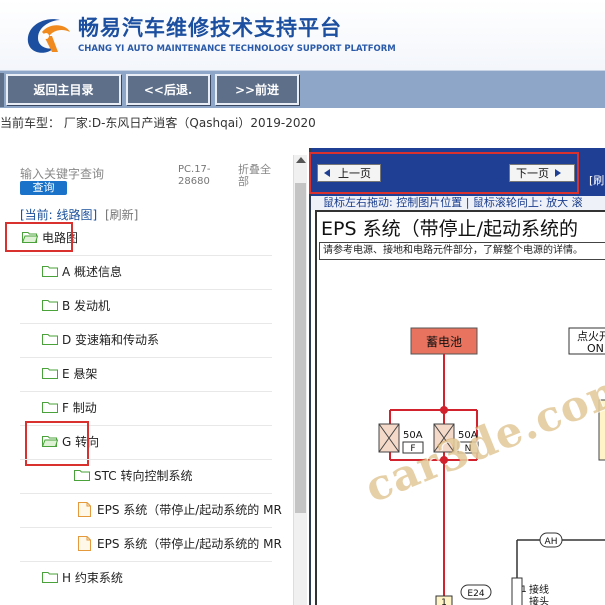 This screenshot has width=605, height=605. I want to click on pc-code-label: PC.17-28680, so click(194, 175).